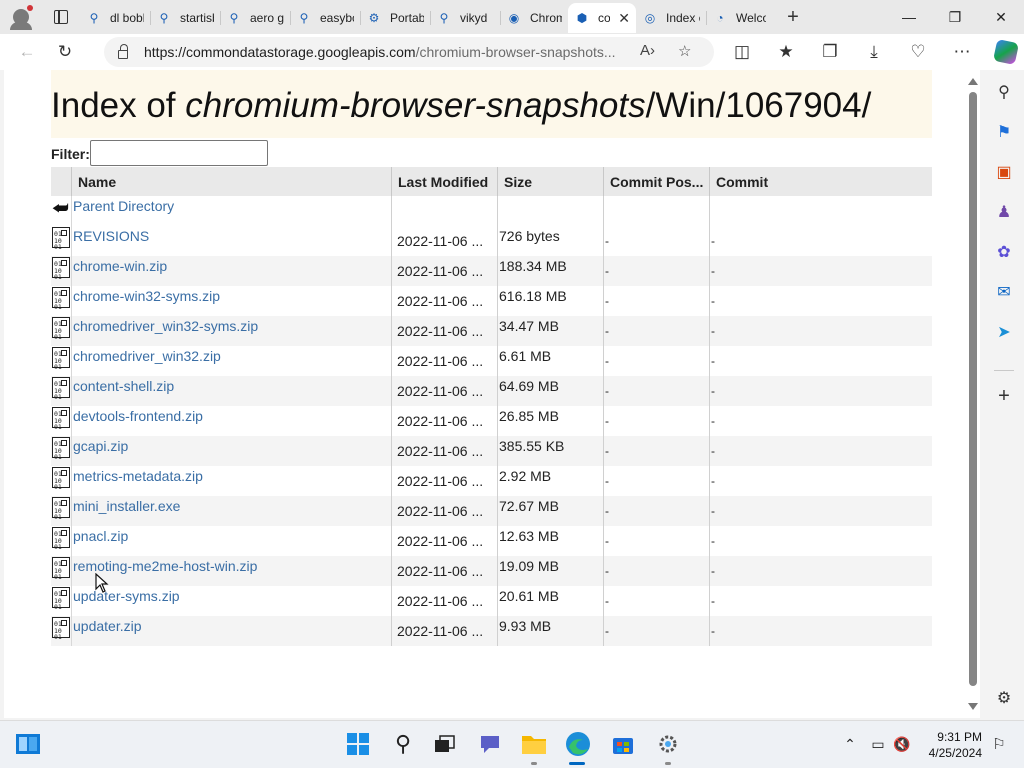  What do you see at coordinates (197, 18) in the screenshot?
I see `tab-label: startisback` at bounding box center [197, 18].